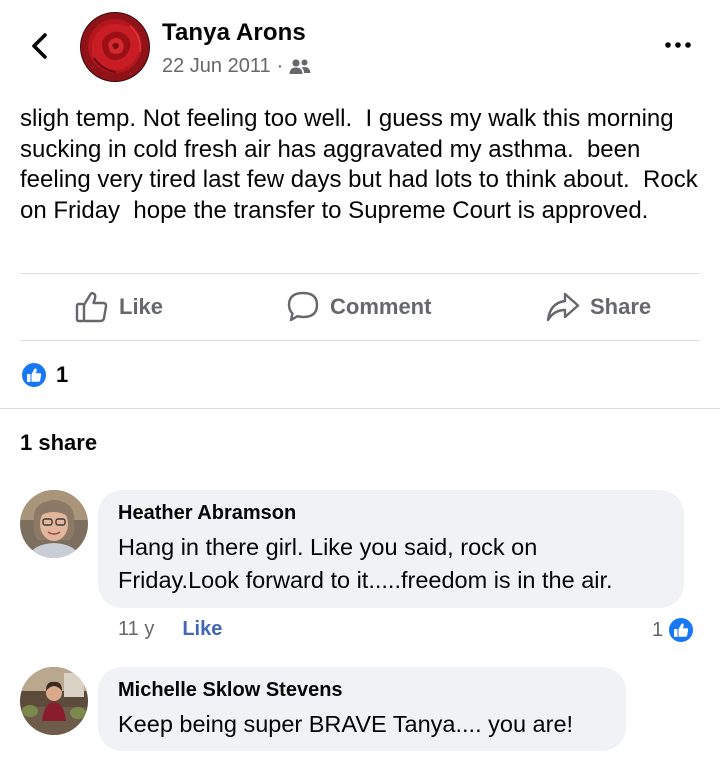 This screenshot has width=720, height=757. I want to click on share-label: Share, so click(621, 306).